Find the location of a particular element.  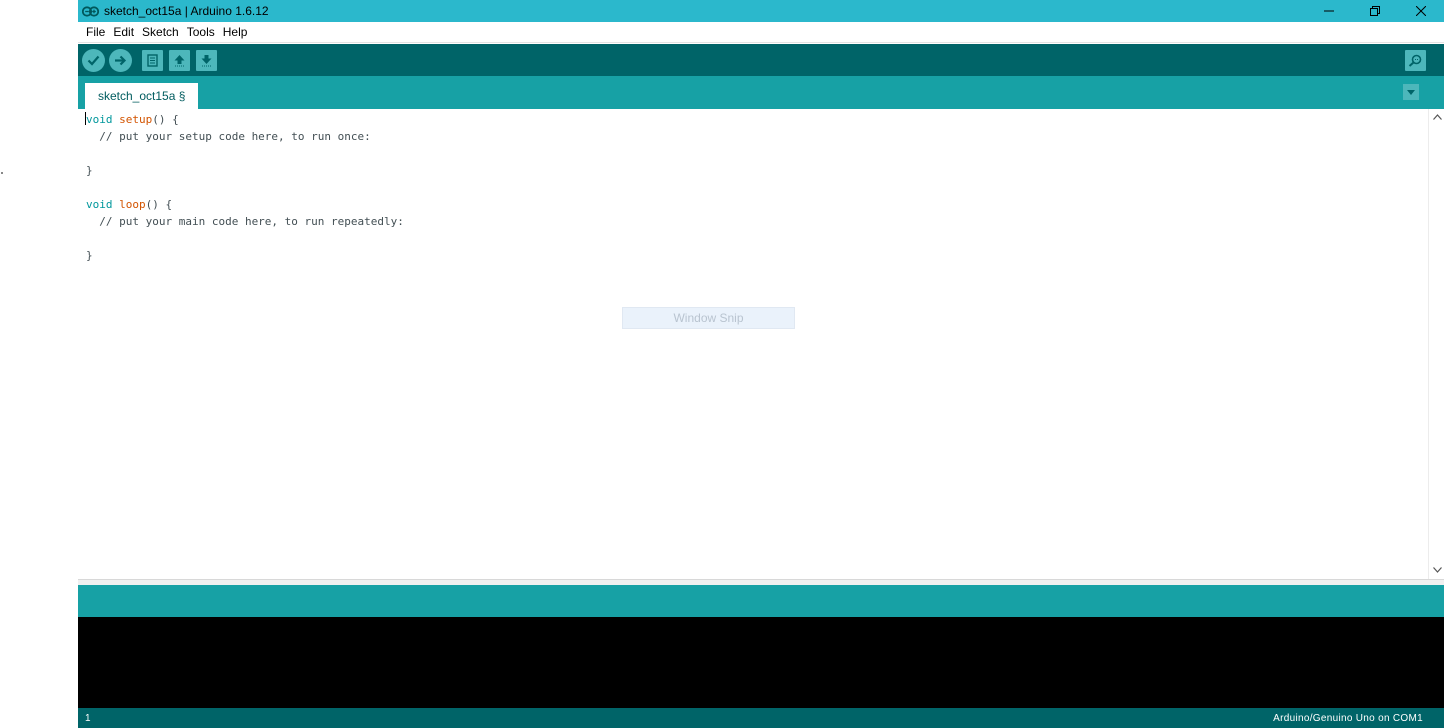

scroll-up-button is located at coordinates (1437, 117).